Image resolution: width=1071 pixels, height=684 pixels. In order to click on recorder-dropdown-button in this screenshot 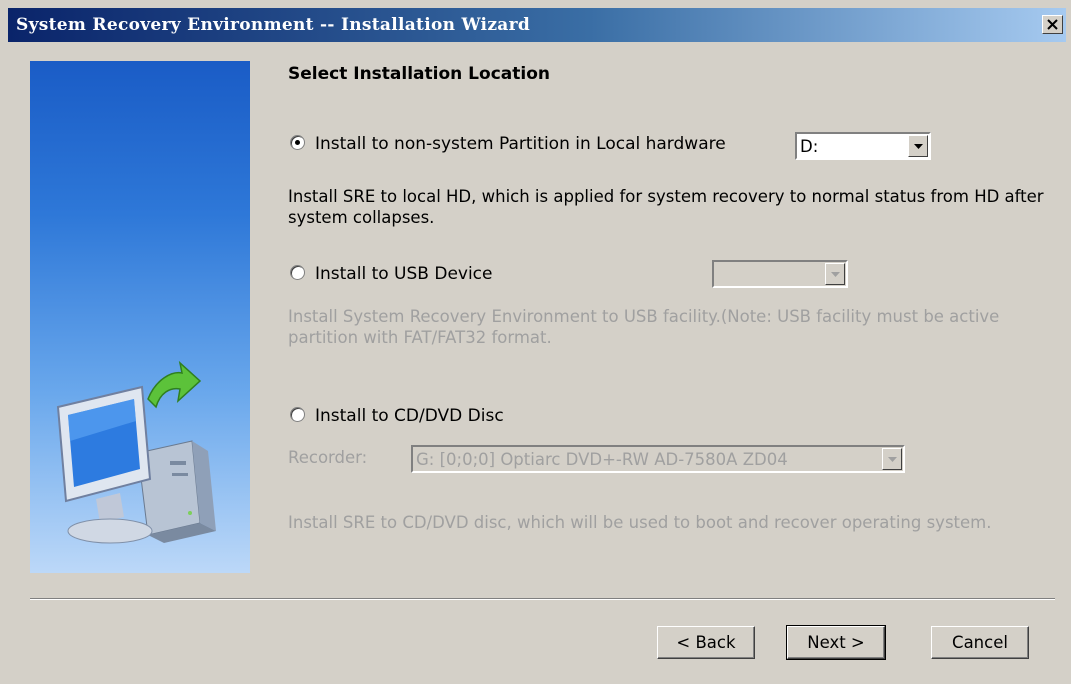, I will do `click(892, 459)`.